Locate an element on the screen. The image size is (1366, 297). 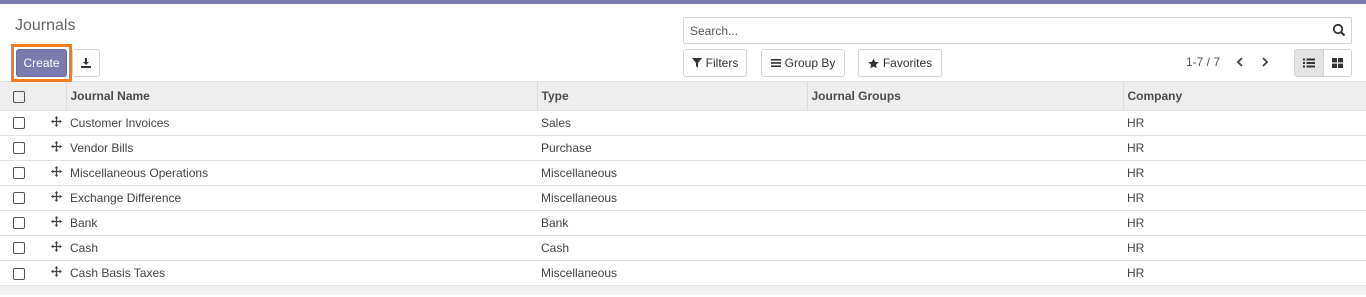
list-icon is located at coordinates (1309, 63).